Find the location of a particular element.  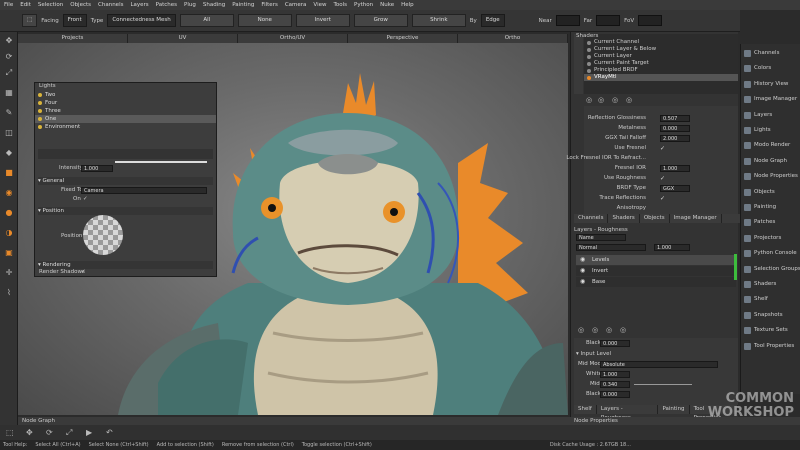

shader-item: Current Layer & Below is located at coordinates (661, 49).